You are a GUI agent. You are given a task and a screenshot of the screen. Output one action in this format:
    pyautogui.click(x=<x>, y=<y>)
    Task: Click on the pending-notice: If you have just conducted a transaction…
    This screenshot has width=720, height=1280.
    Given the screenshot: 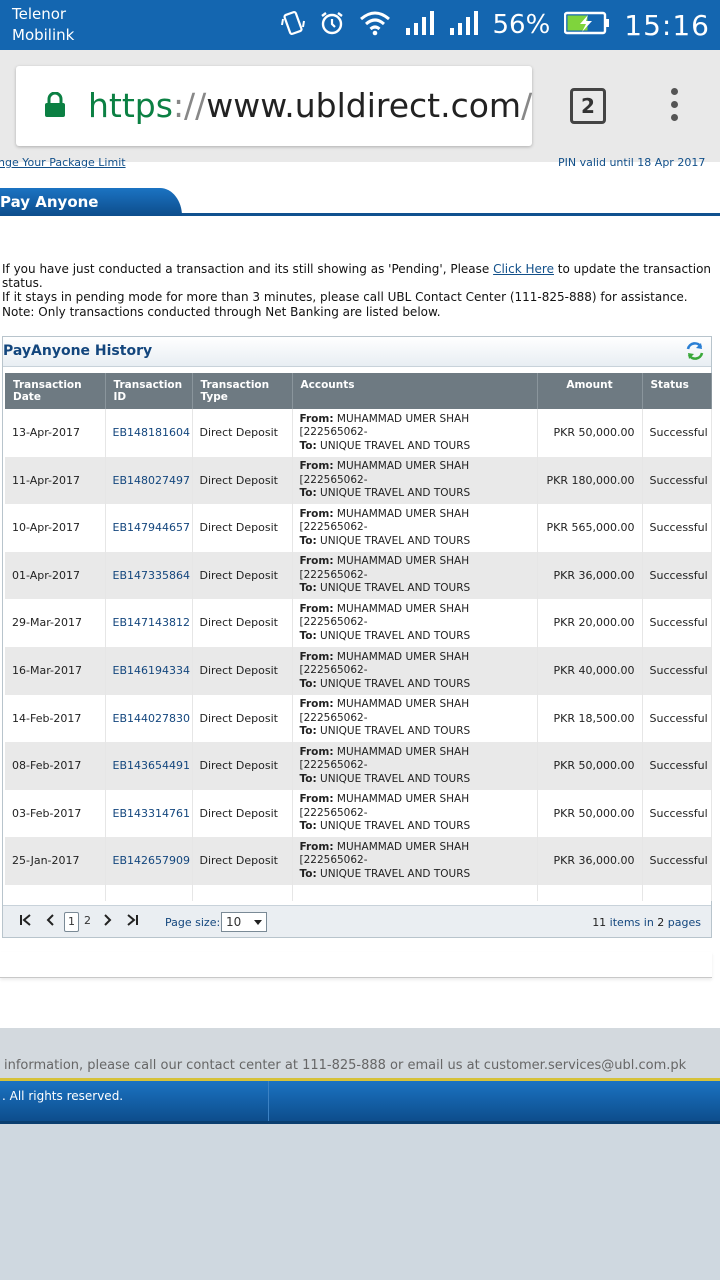 What is the action you would take?
    pyautogui.click(x=357, y=283)
    